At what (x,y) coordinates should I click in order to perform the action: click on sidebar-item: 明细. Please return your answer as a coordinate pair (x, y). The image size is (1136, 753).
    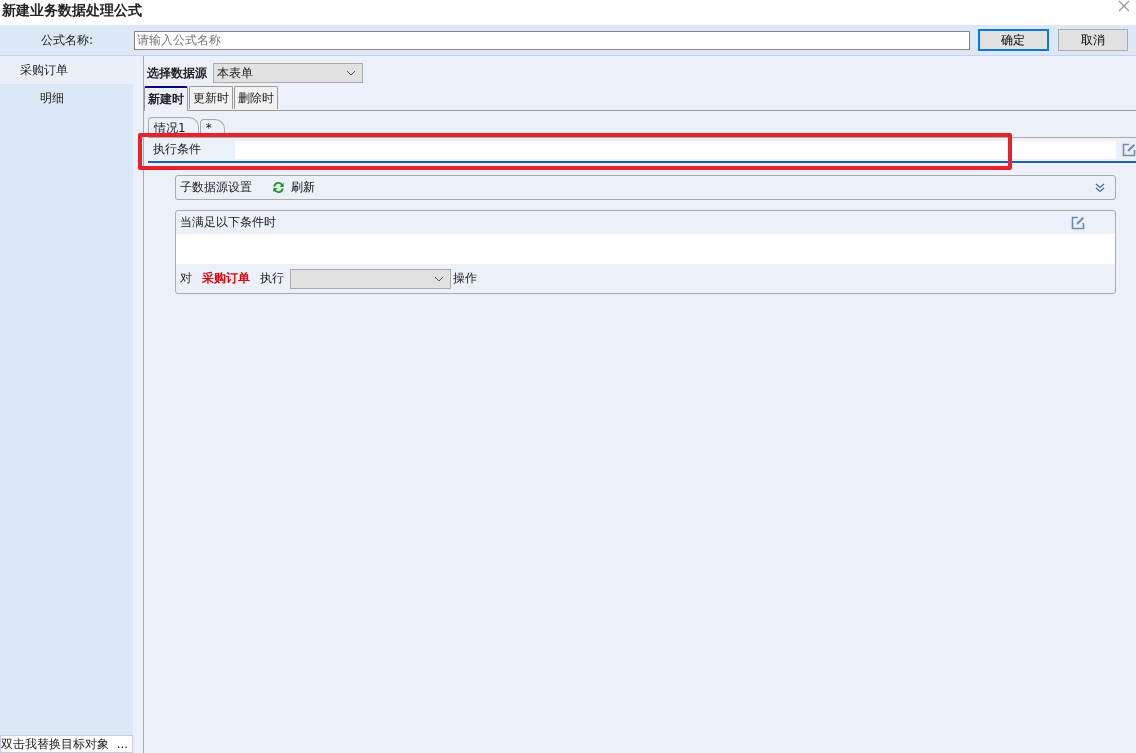
    Looking at the image, I should click on (67, 98).